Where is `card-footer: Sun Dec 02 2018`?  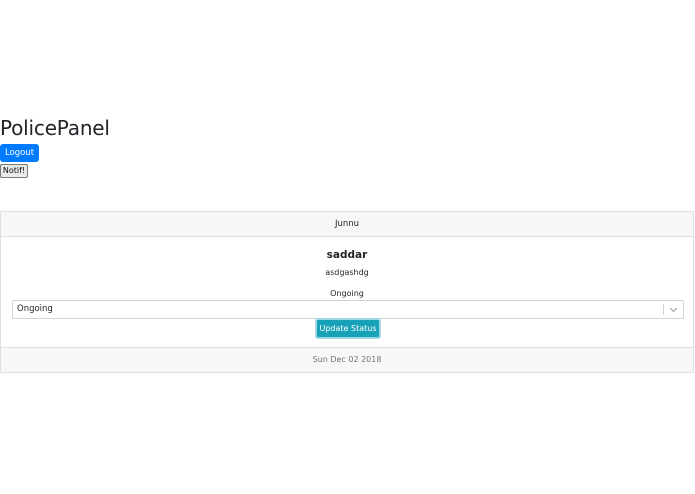 card-footer: Sun Dec 02 2018 is located at coordinates (347, 359).